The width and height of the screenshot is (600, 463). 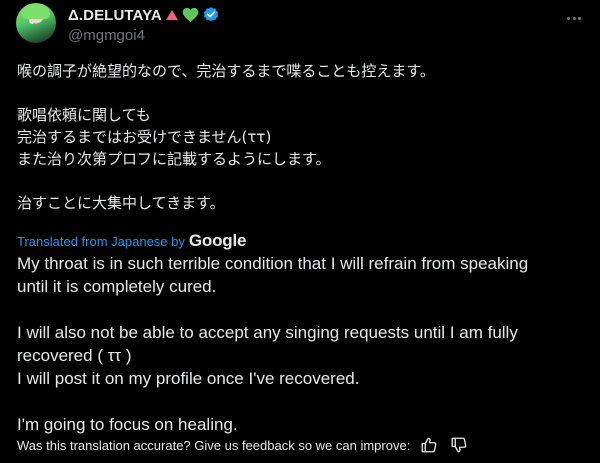 I want to click on jp-line: 喉の調子が絶望的なので、完治するまで喋ることも控えます。, so click(x=226, y=71).